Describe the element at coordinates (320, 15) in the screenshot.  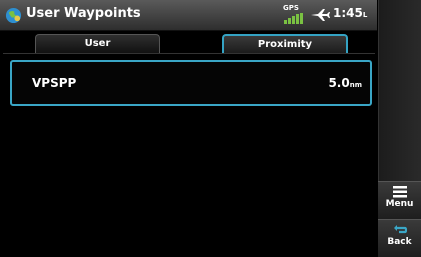
I see `airplane-icon` at that location.